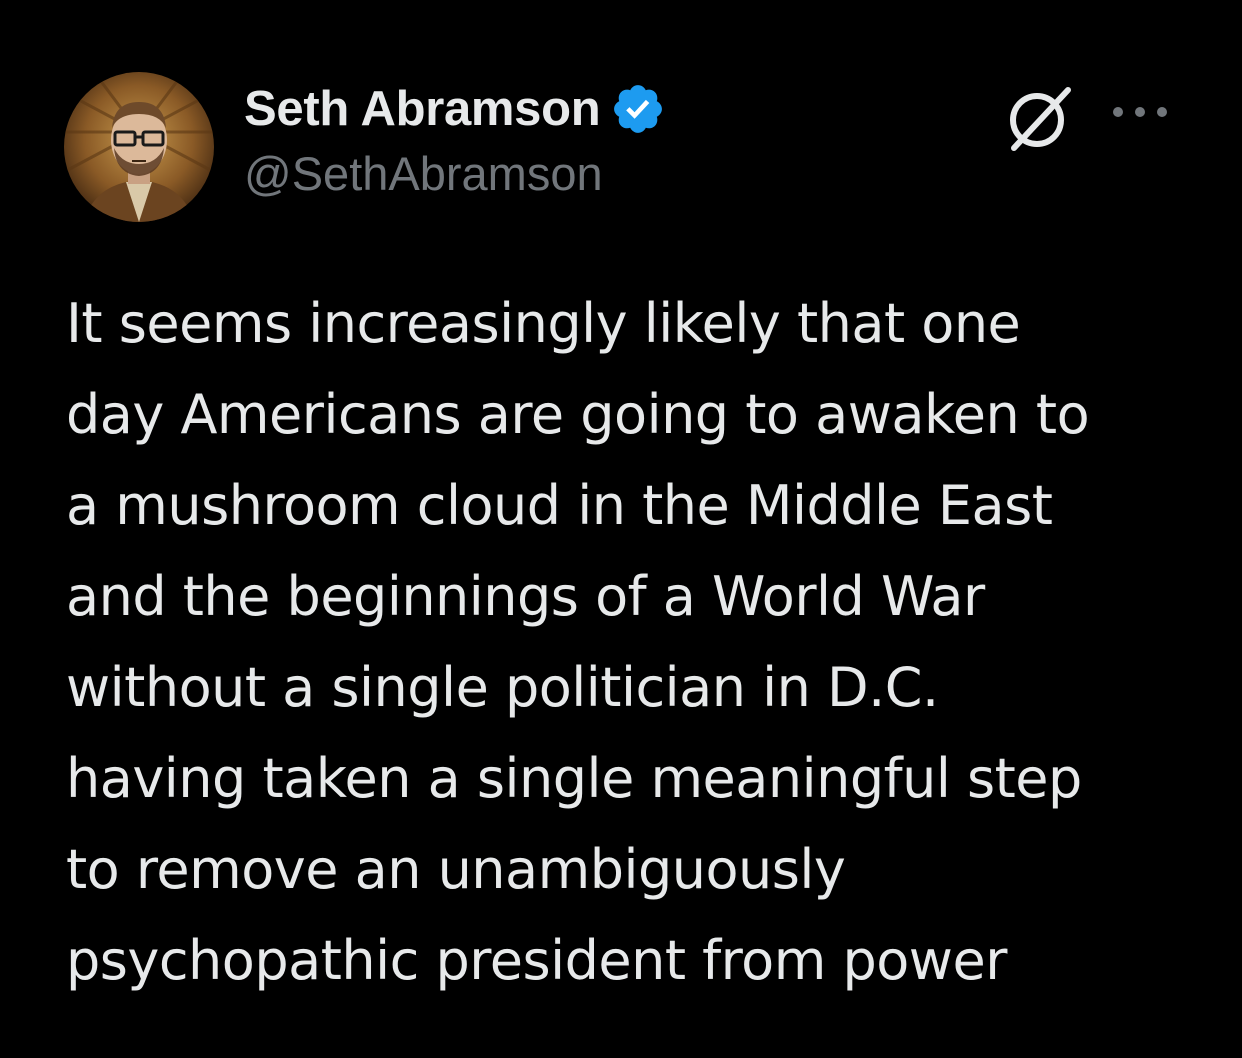 The image size is (1242, 1058). What do you see at coordinates (1040, 118) in the screenshot?
I see `grok-icon` at bounding box center [1040, 118].